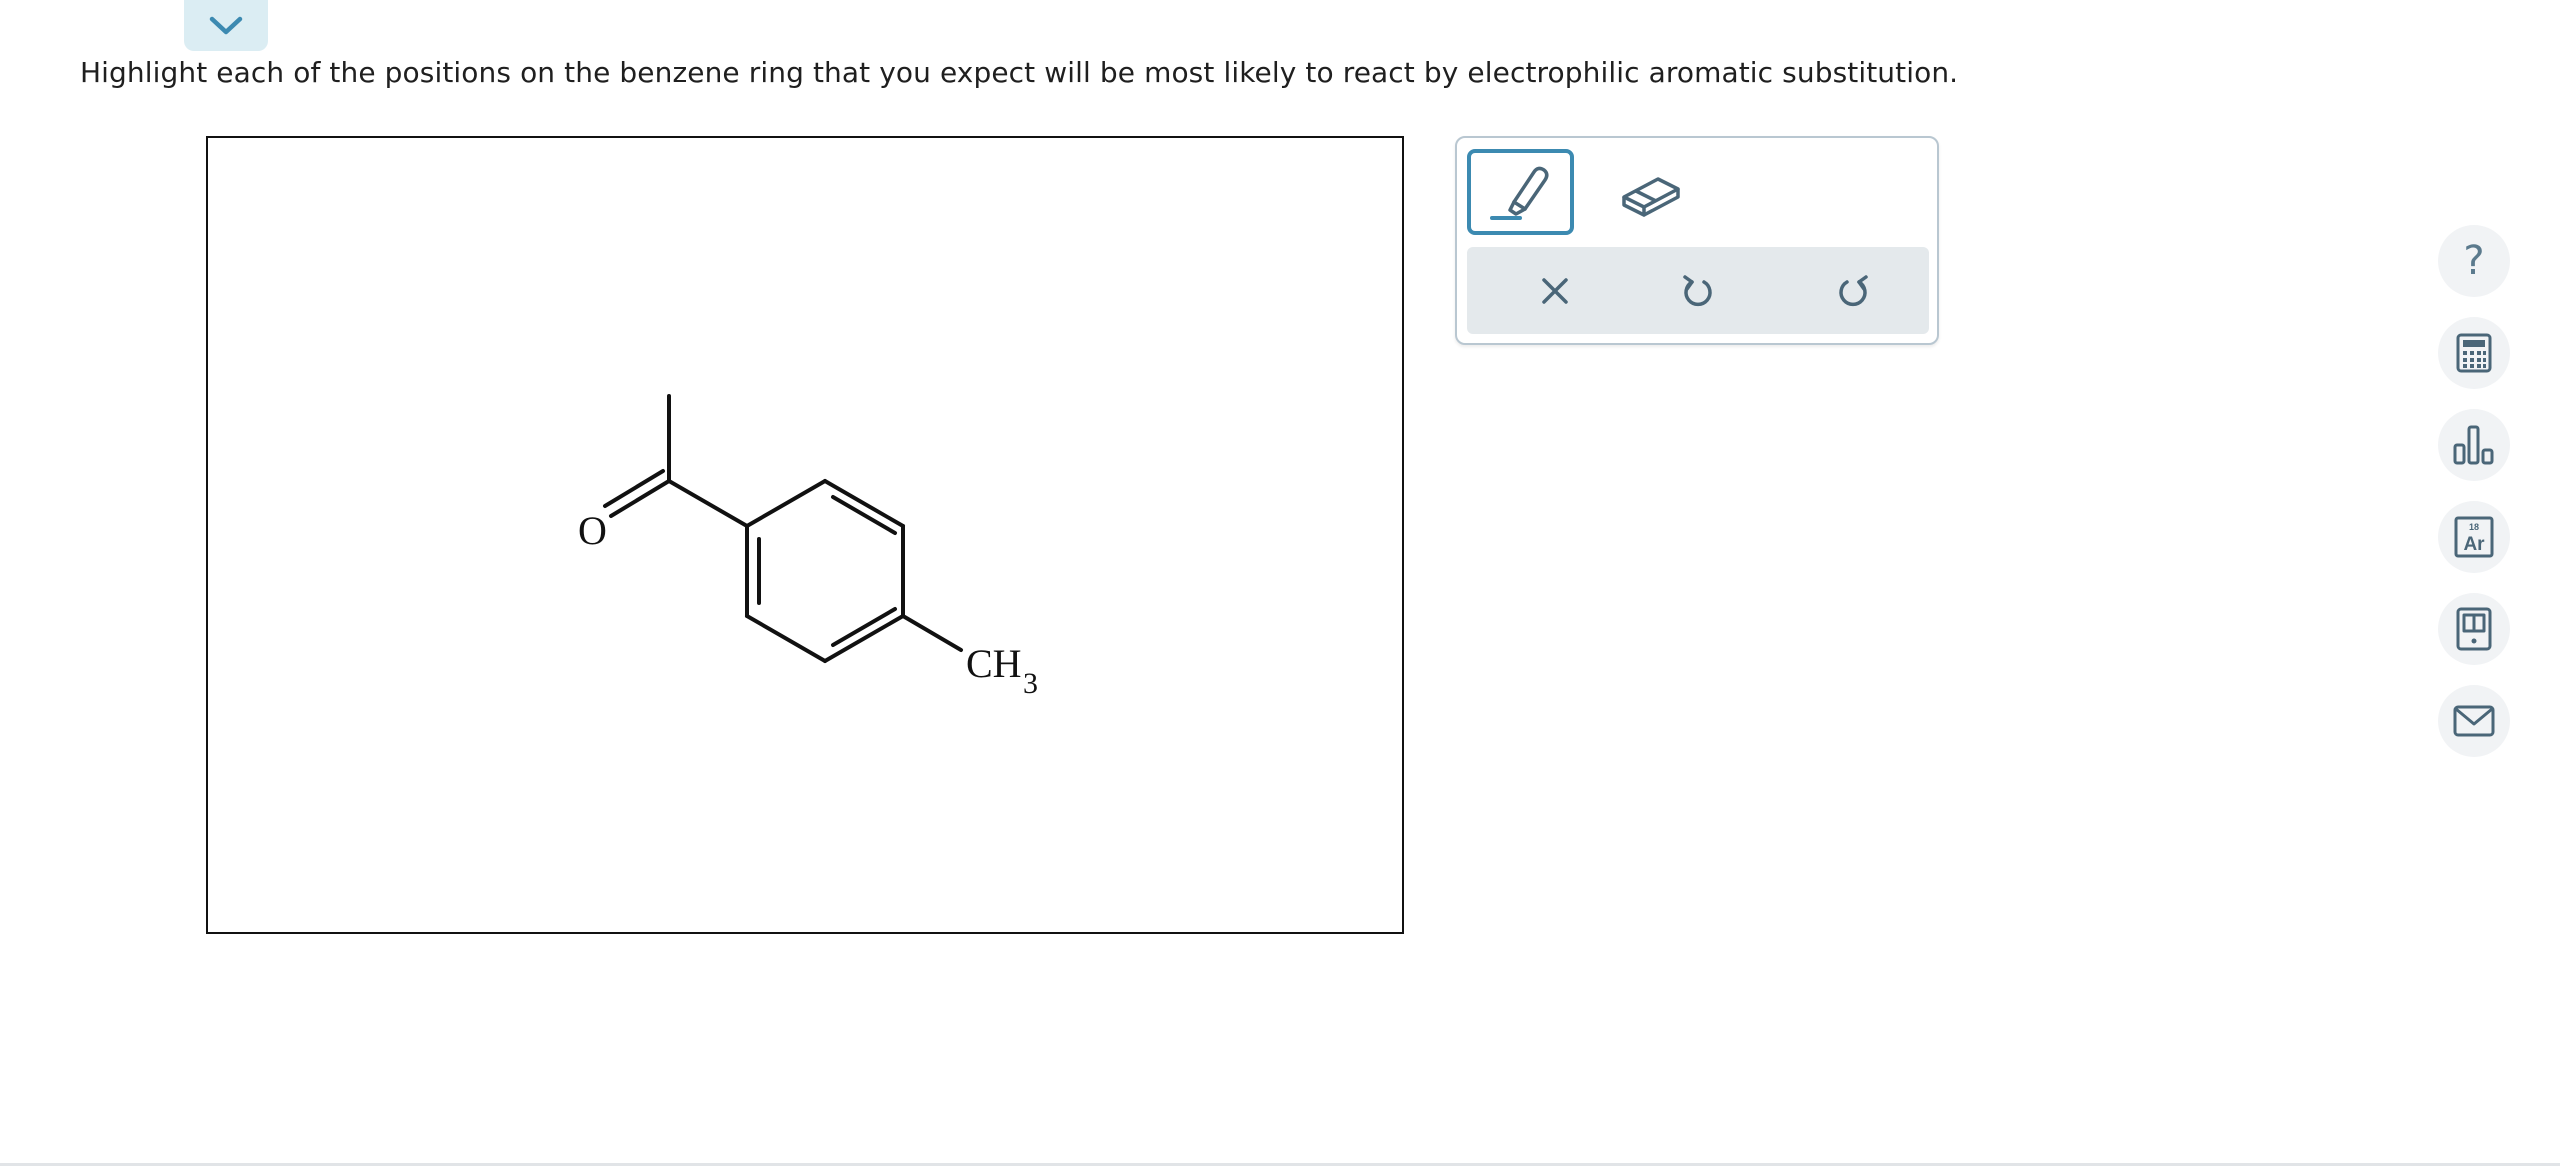 The height and width of the screenshot is (1166, 2560). I want to click on periodic-table-button: 18 Ar, so click(2474, 537).